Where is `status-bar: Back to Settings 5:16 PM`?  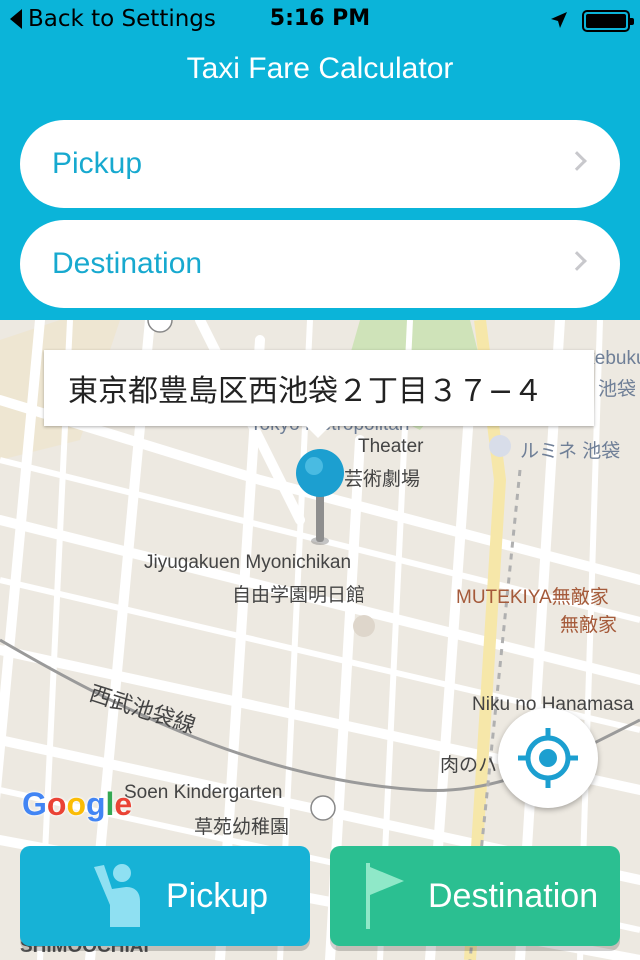
status-bar: Back to Settings 5:16 PM is located at coordinates (320, 20).